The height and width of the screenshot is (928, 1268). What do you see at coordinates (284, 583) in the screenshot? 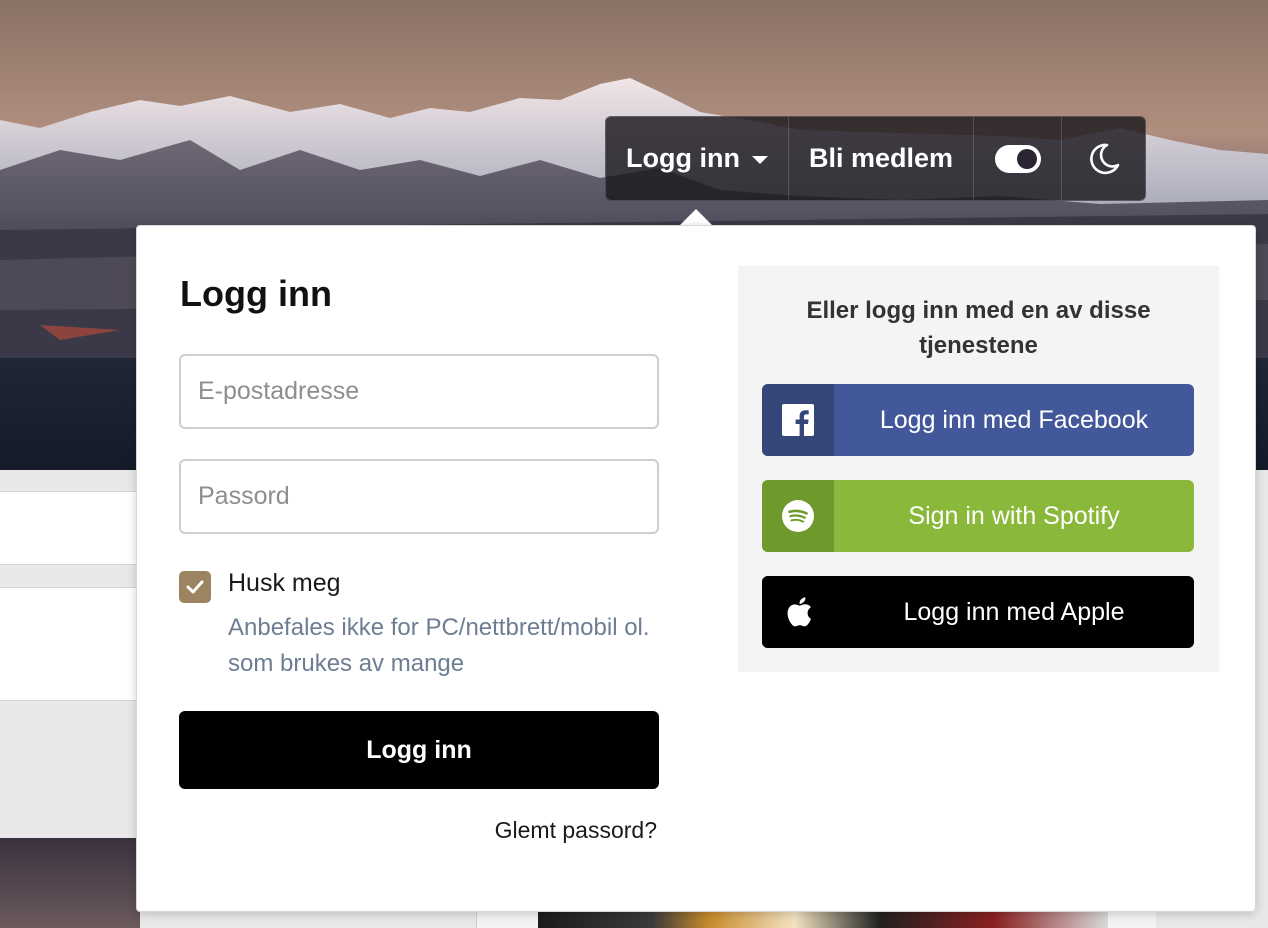
I see `remember-me-label: Husk meg` at bounding box center [284, 583].